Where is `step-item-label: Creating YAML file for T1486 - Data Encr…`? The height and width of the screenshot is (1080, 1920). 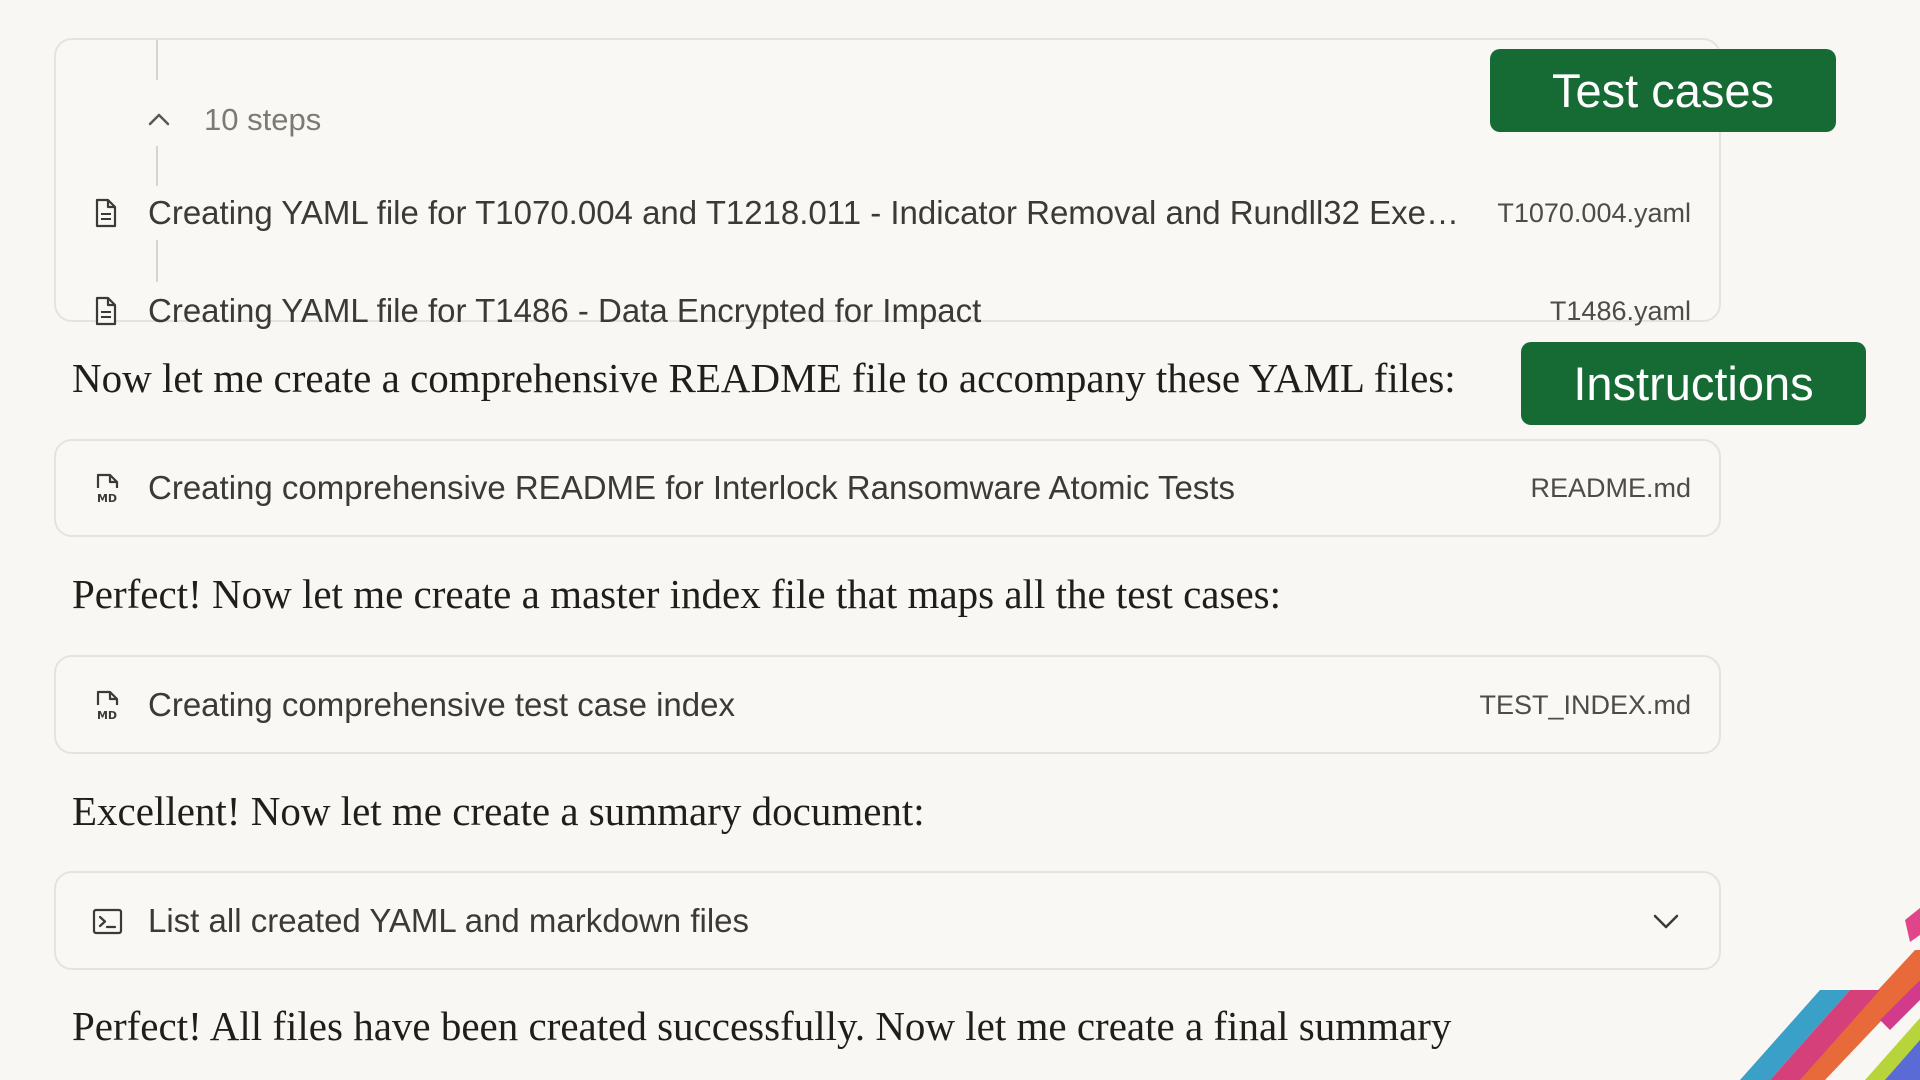
step-item-label: Creating YAML file for T1486 - Data Encr… is located at coordinates (565, 310).